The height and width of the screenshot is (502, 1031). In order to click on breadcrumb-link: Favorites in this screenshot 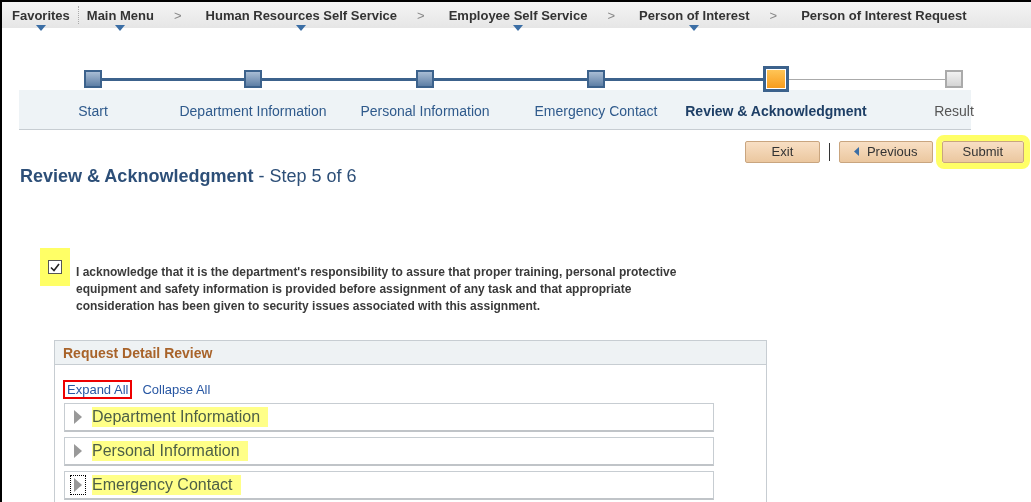, I will do `click(41, 15)`.